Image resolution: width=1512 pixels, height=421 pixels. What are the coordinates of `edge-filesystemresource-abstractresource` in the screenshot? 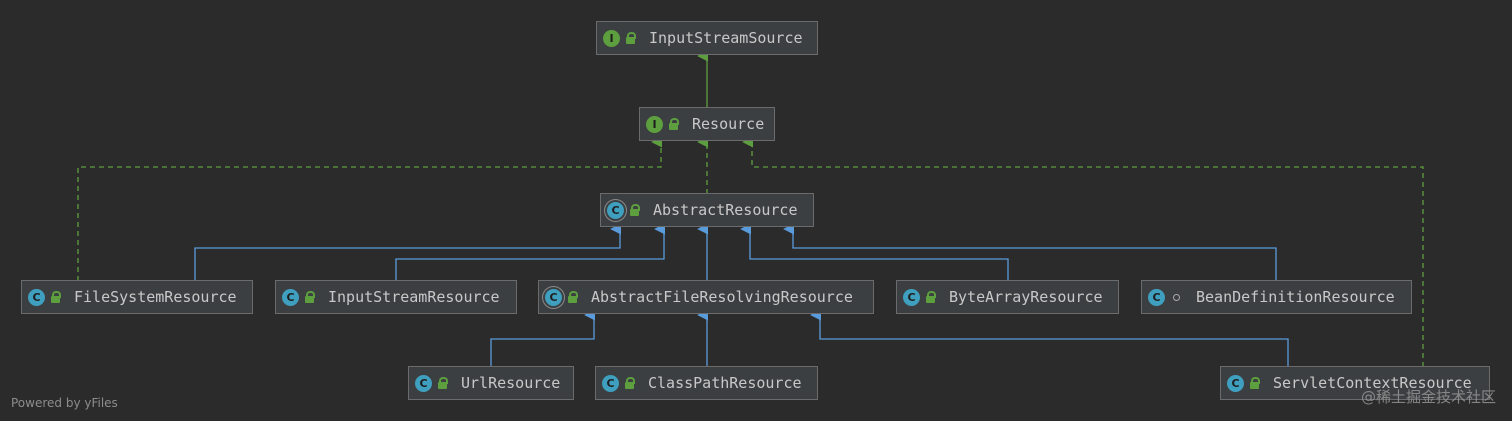 It's located at (408, 252).